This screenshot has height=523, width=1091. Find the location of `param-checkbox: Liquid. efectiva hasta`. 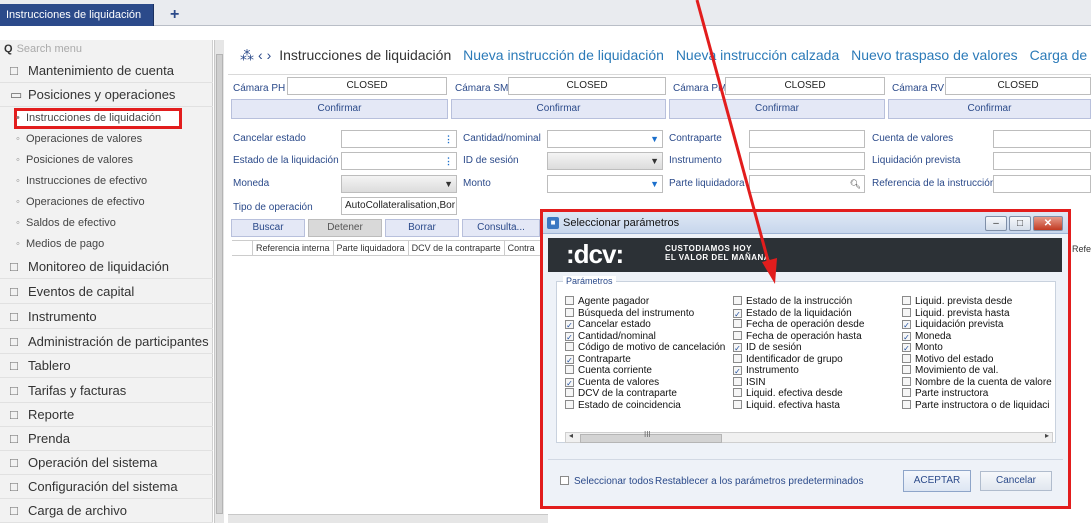

param-checkbox: Liquid. efectiva hasta is located at coordinates (786, 405).